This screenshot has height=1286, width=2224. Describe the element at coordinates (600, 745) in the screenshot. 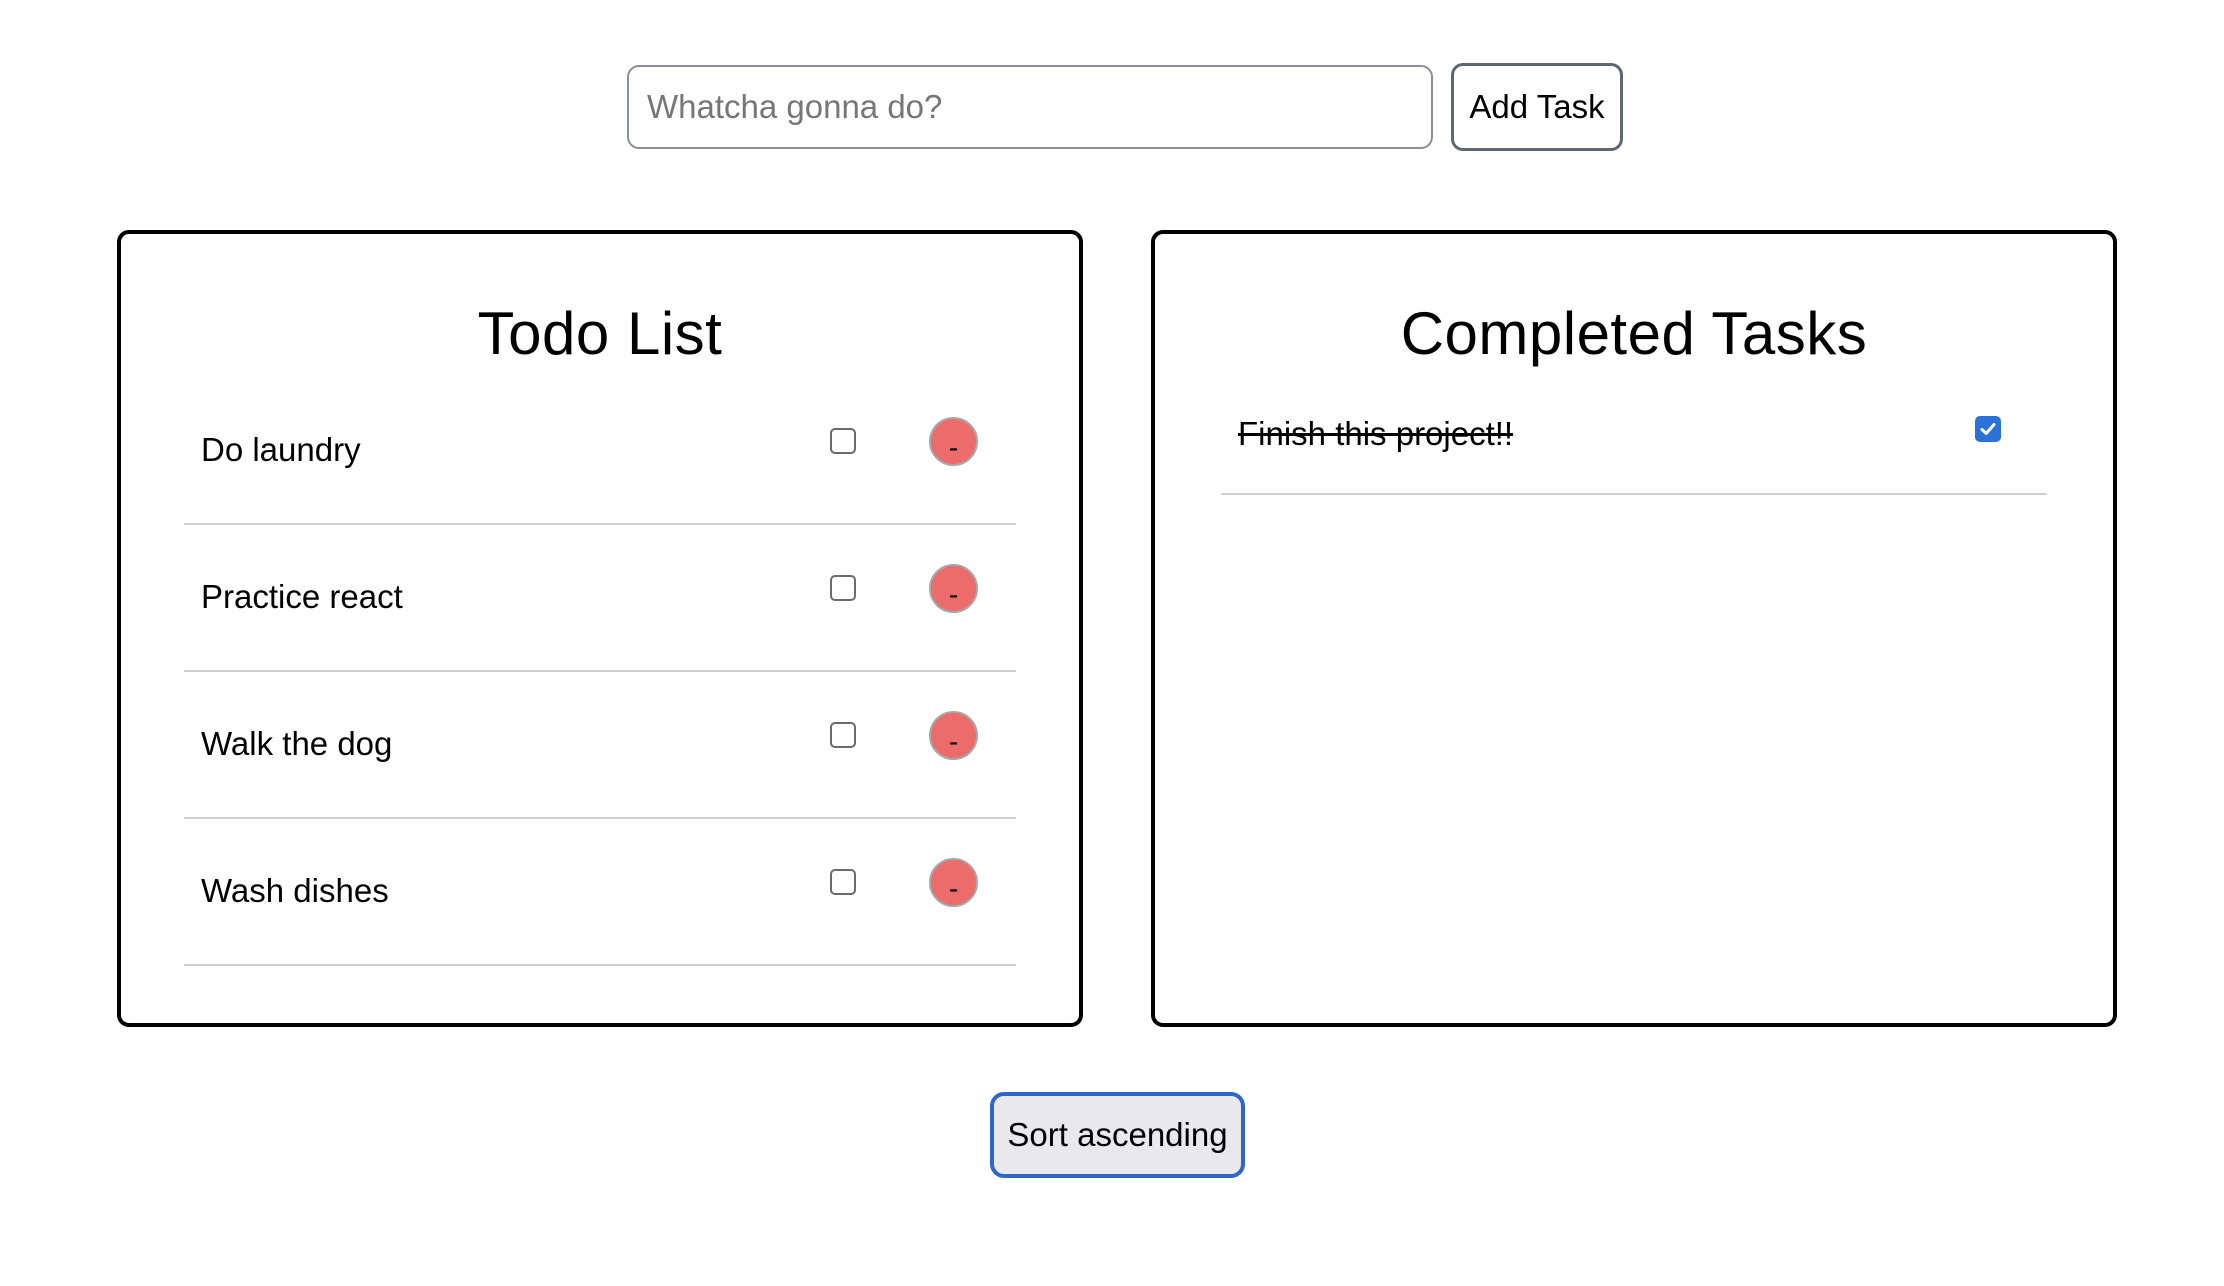

I see `todo-item: Walk the dog -` at that location.